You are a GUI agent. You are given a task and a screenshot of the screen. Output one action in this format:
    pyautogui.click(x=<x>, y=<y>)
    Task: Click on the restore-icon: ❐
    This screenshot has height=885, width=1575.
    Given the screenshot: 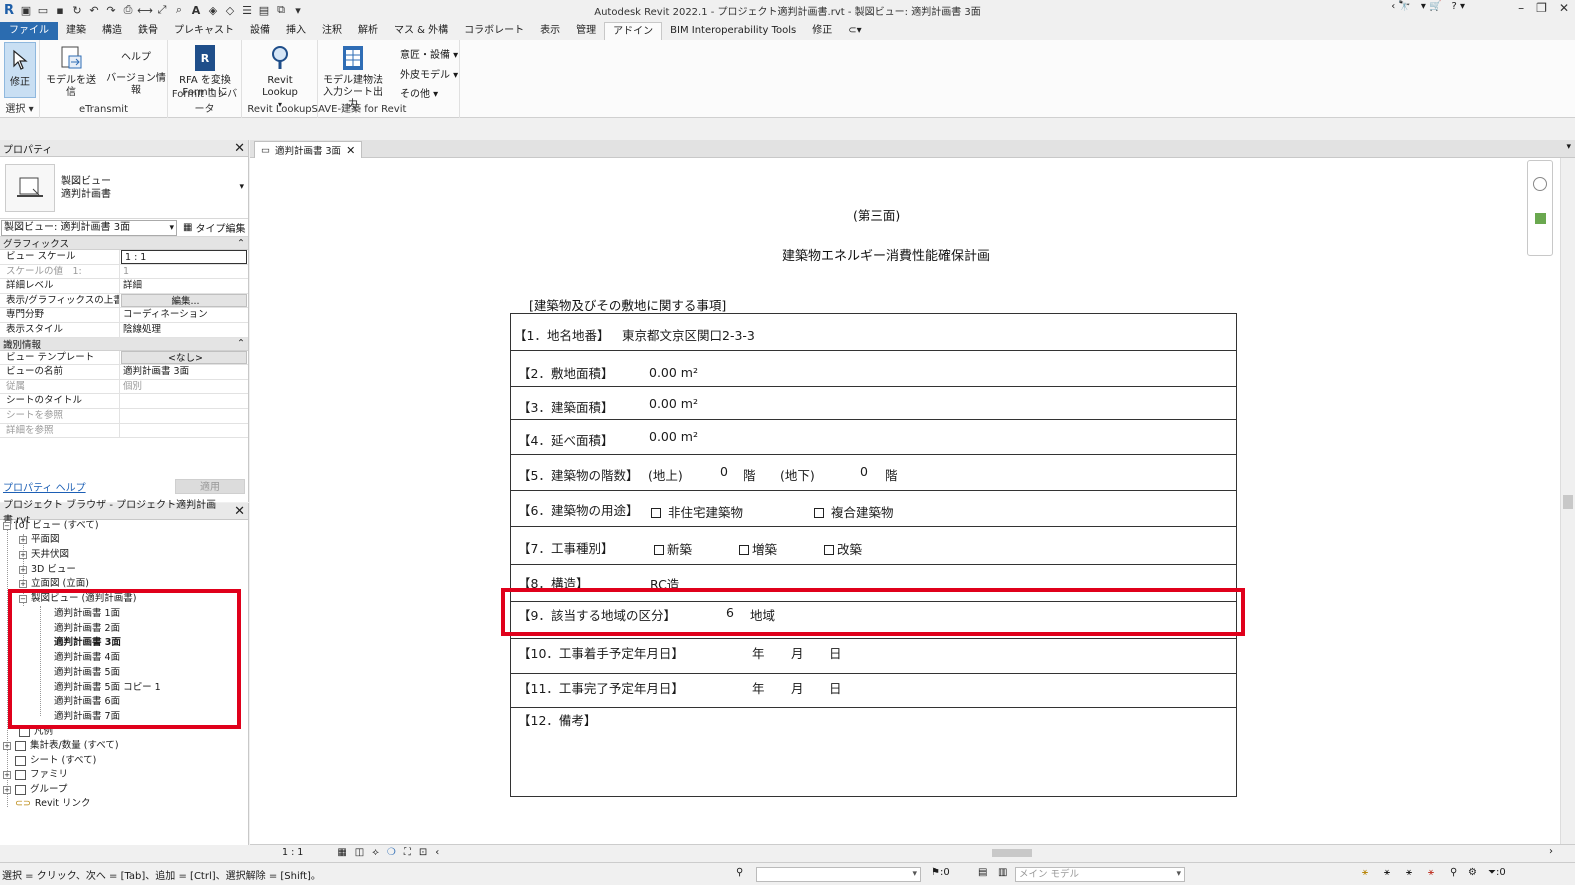 What is the action you would take?
    pyautogui.click(x=1541, y=8)
    